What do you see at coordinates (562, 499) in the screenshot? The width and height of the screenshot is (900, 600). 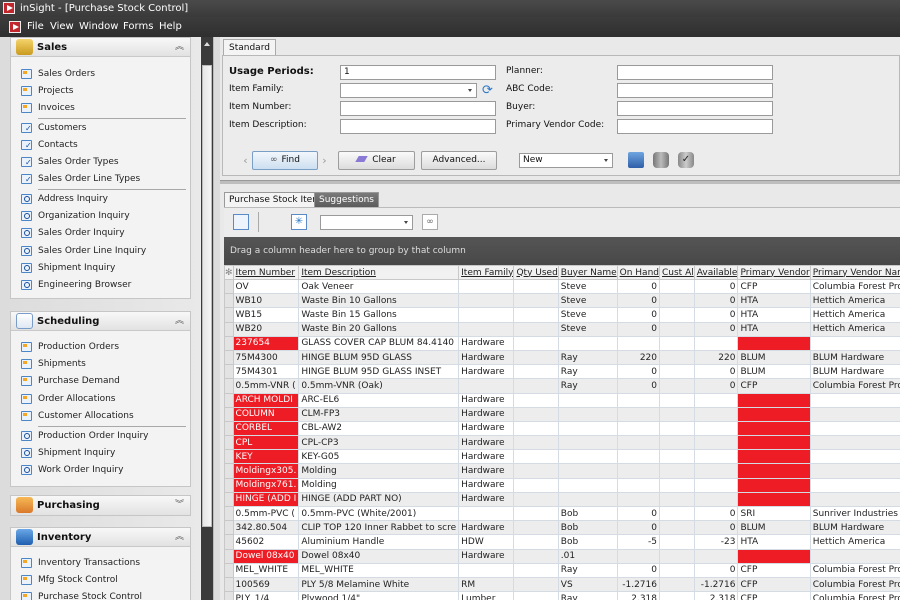 I see `table-row: HINGE (ADD I HINGE (ADD PART NO) Hardware` at bounding box center [562, 499].